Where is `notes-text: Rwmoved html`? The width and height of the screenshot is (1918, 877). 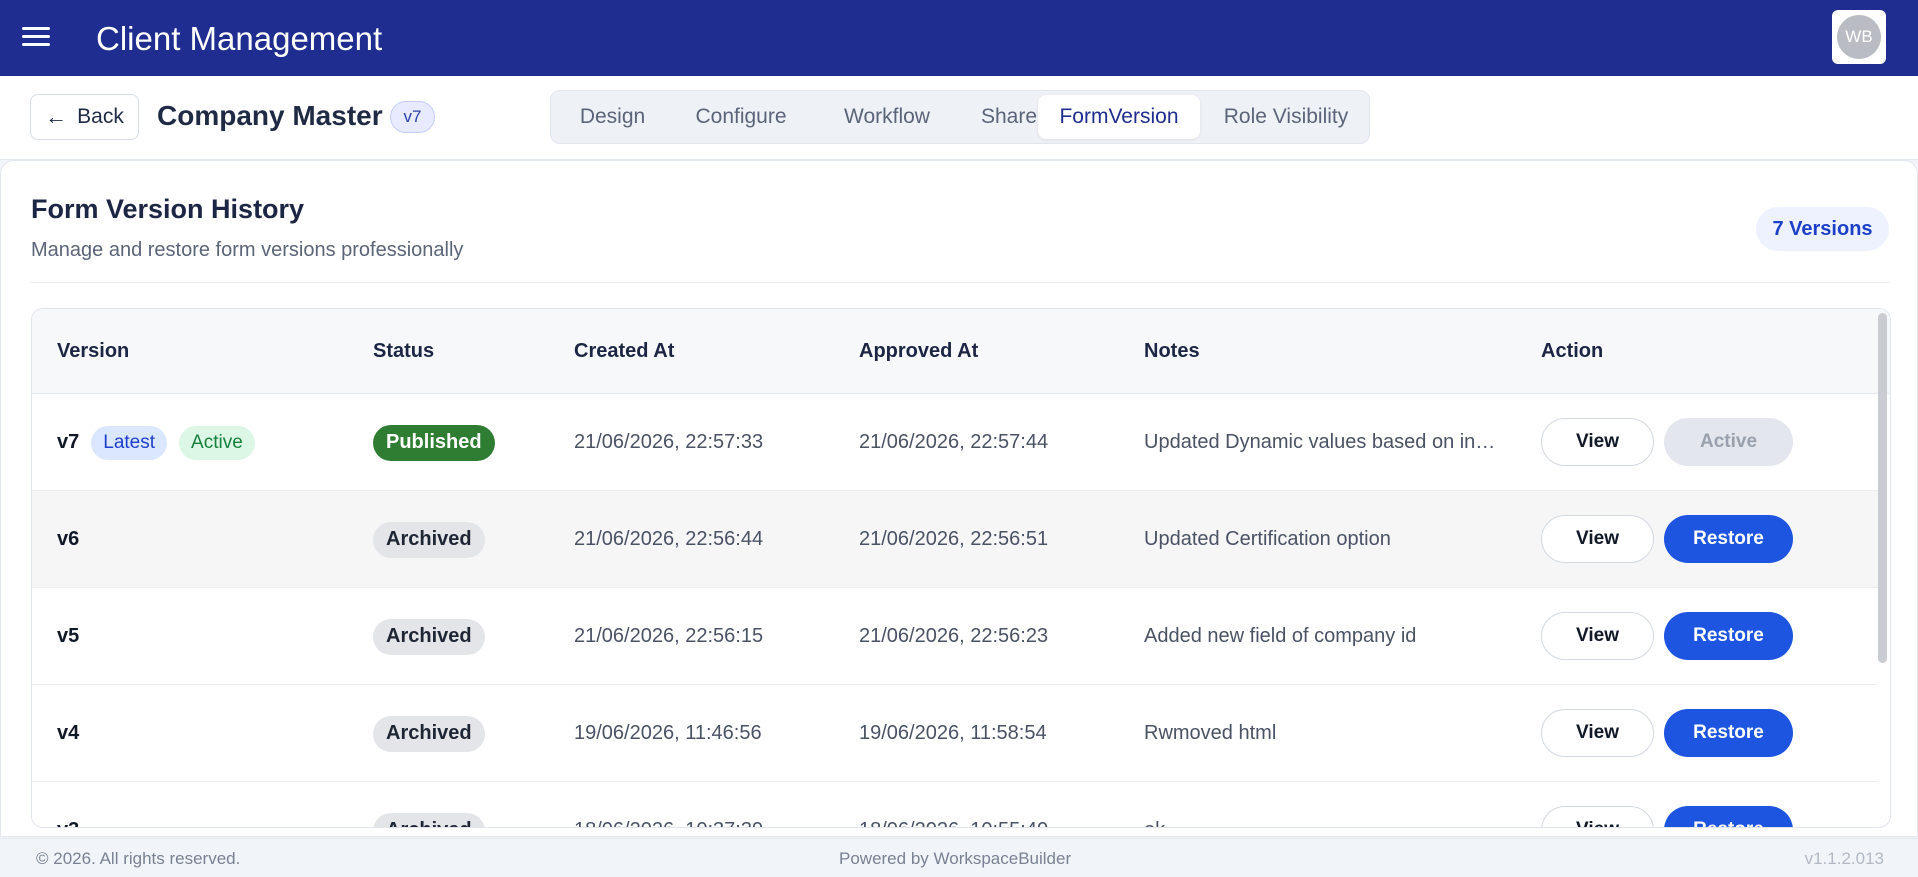
notes-text: Rwmoved html is located at coordinates (1210, 733).